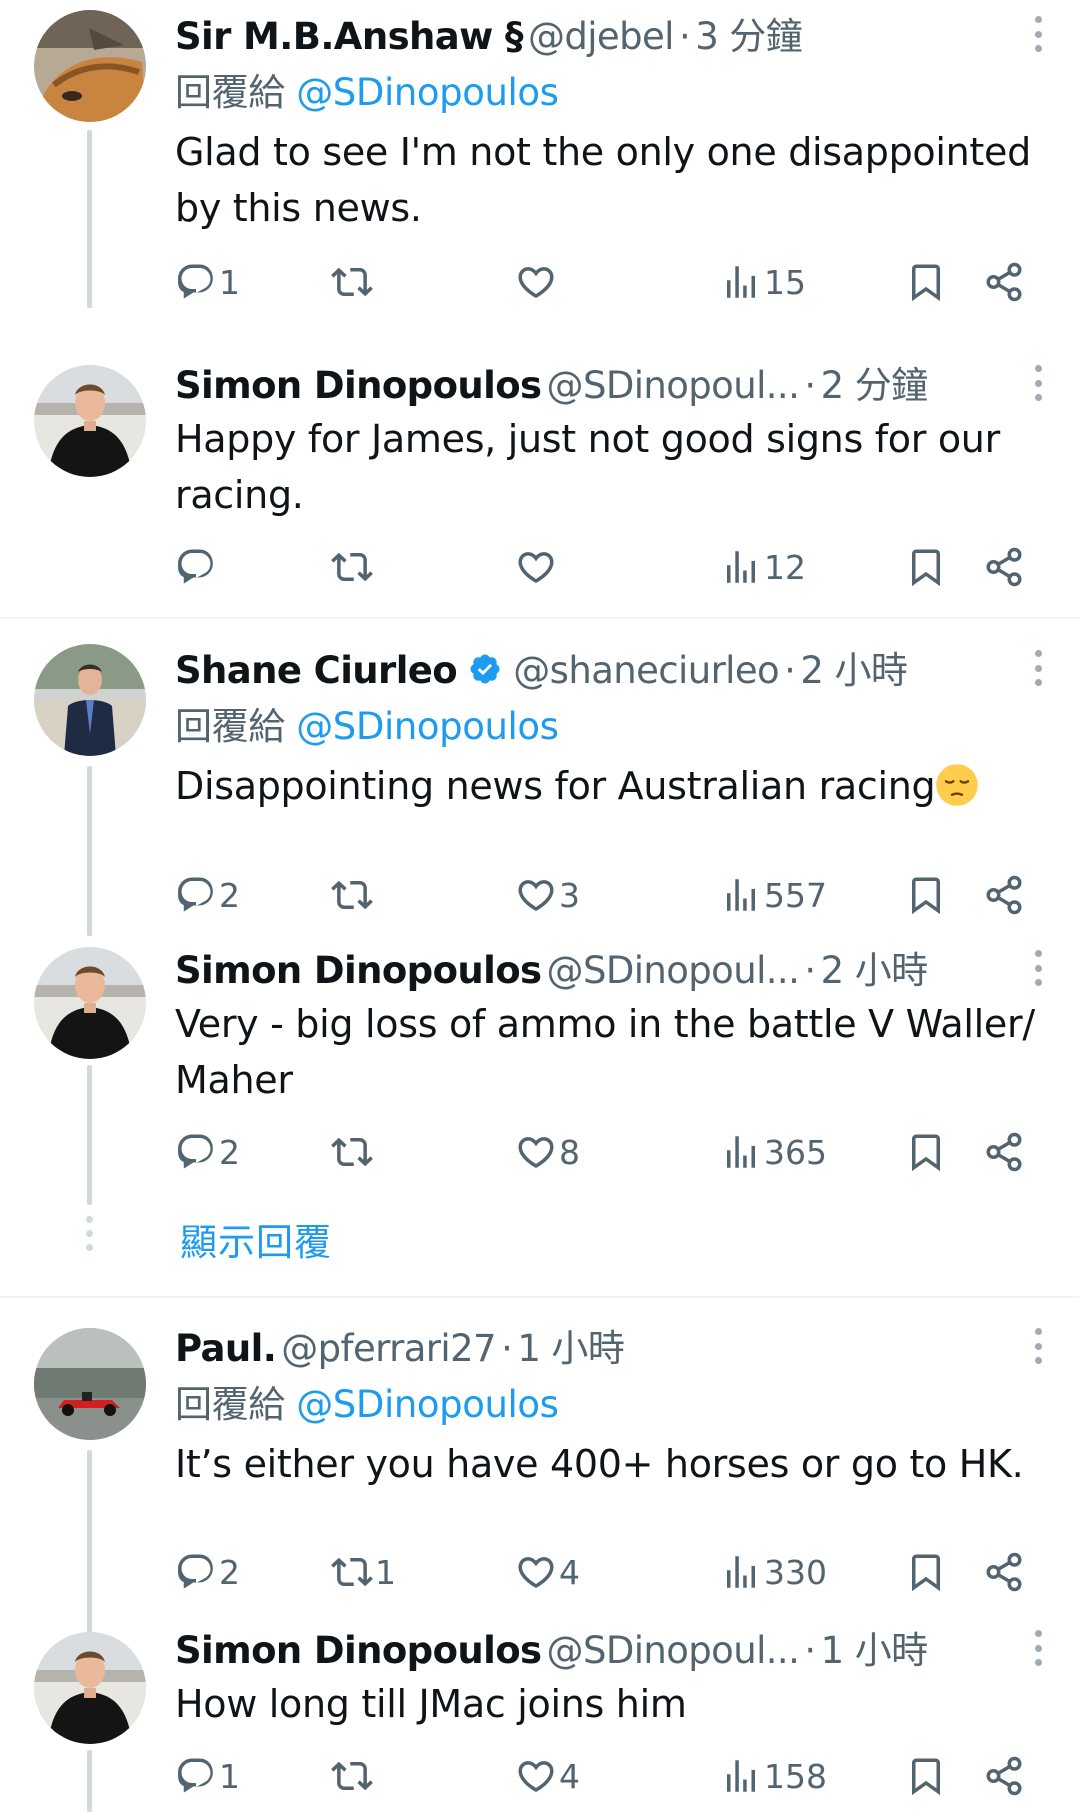  I want to click on bar-chart-icon, so click(741, 1152).